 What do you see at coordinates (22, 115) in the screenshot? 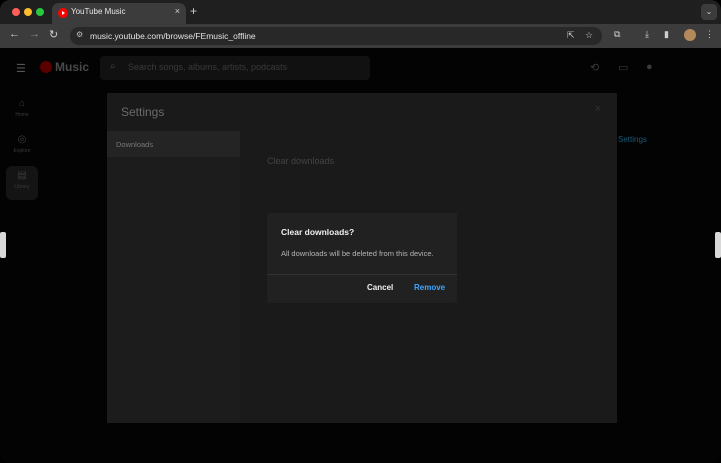
I see `nav-label: Home` at bounding box center [22, 115].